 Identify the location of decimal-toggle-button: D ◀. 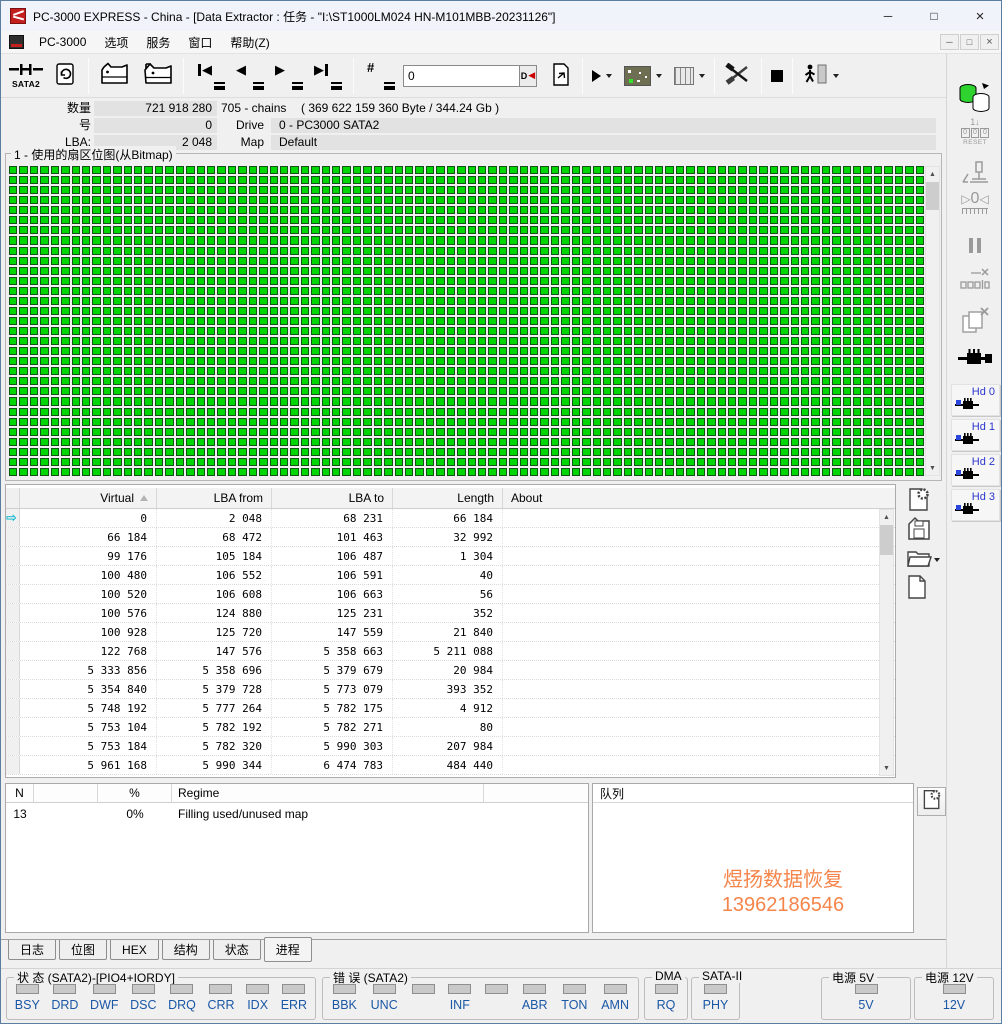
(528, 75).